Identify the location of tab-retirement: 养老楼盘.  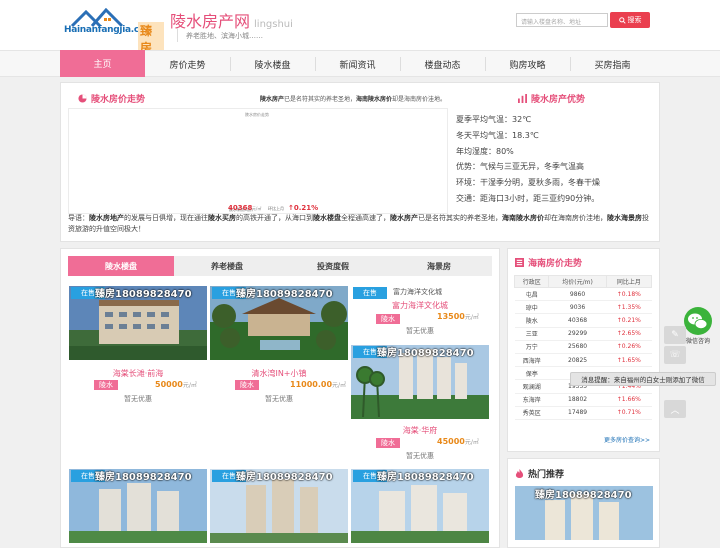
(227, 266).